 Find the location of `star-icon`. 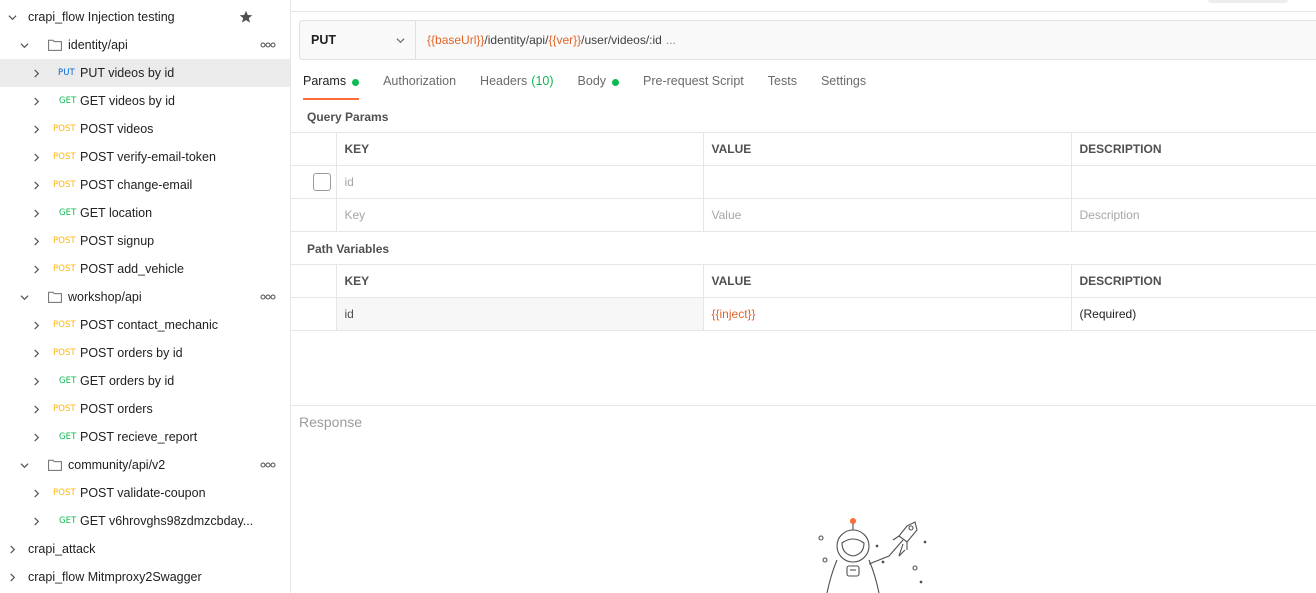

star-icon is located at coordinates (246, 17).